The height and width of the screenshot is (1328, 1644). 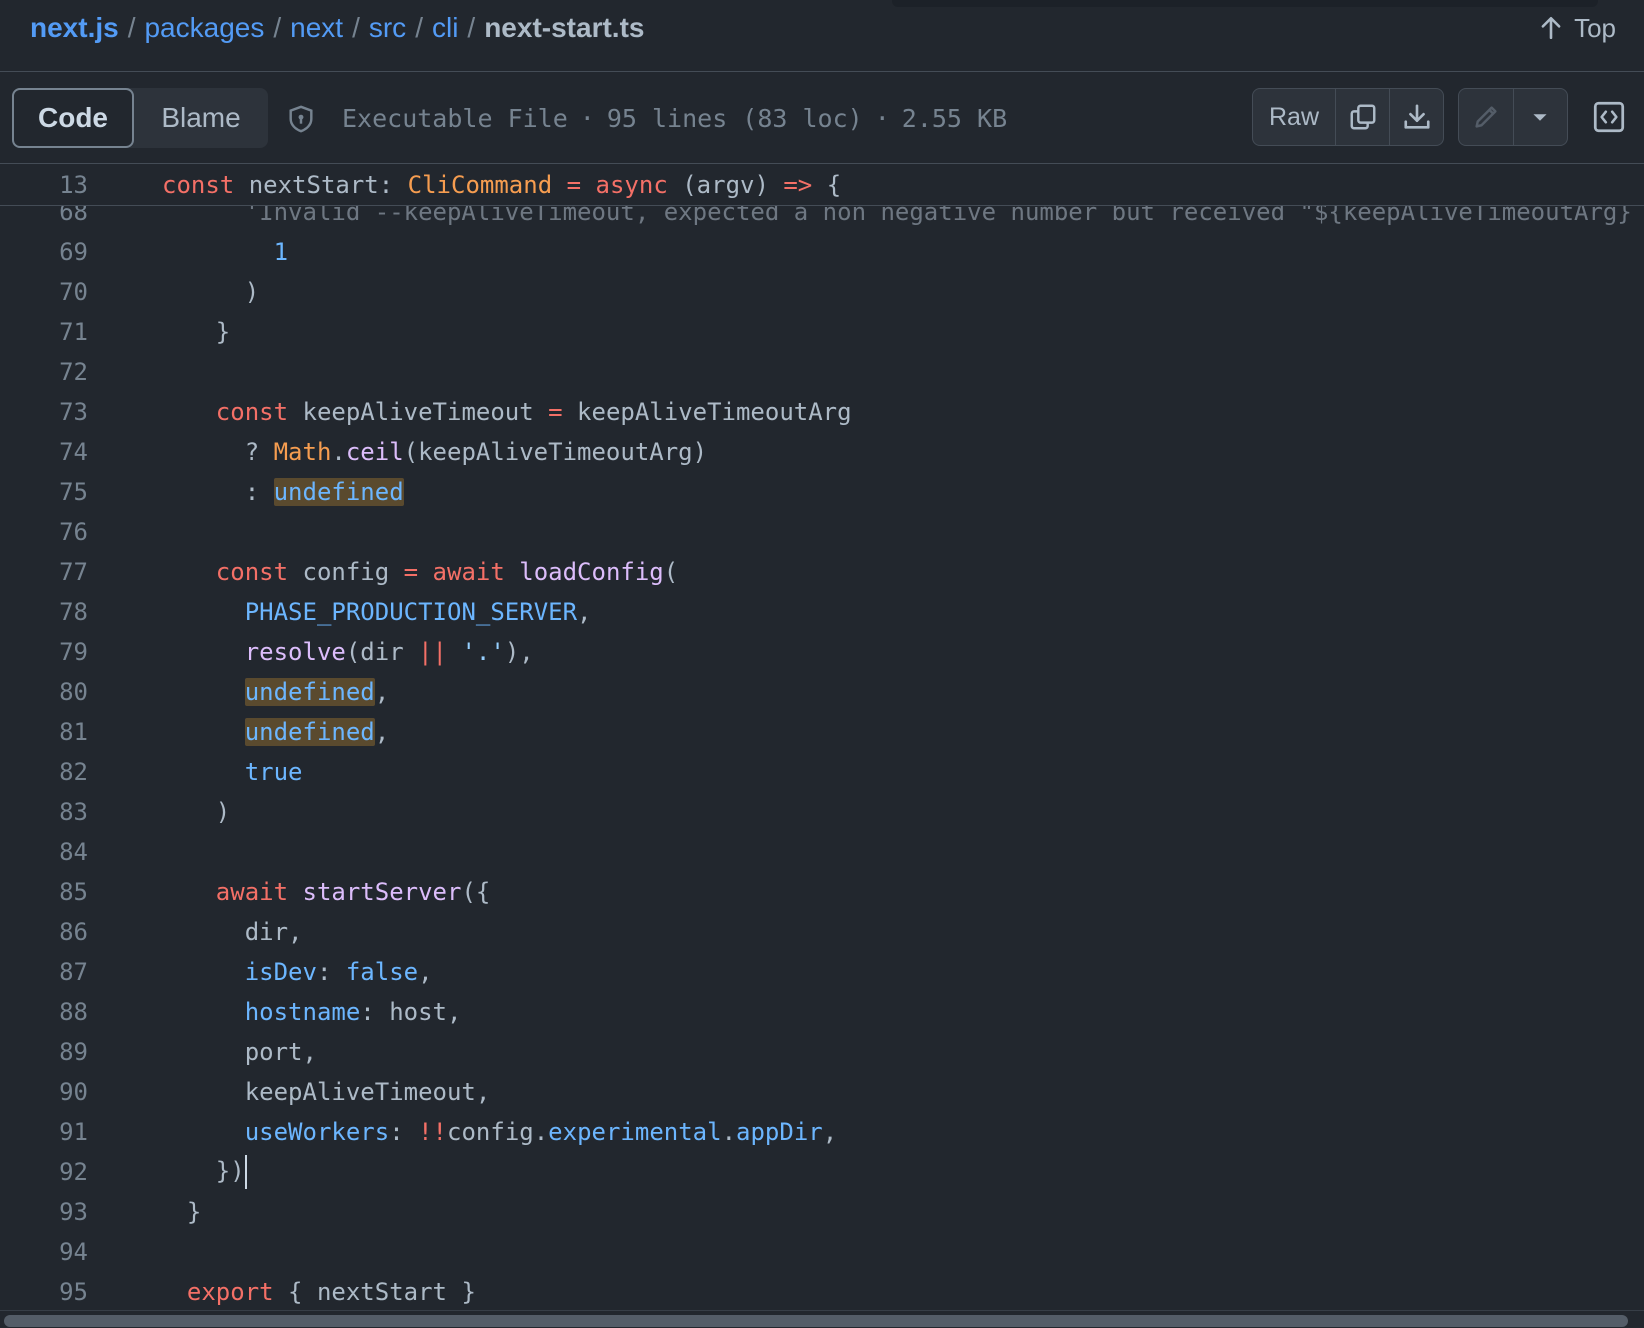 I want to click on code-token: undefined, so click(x=309, y=692).